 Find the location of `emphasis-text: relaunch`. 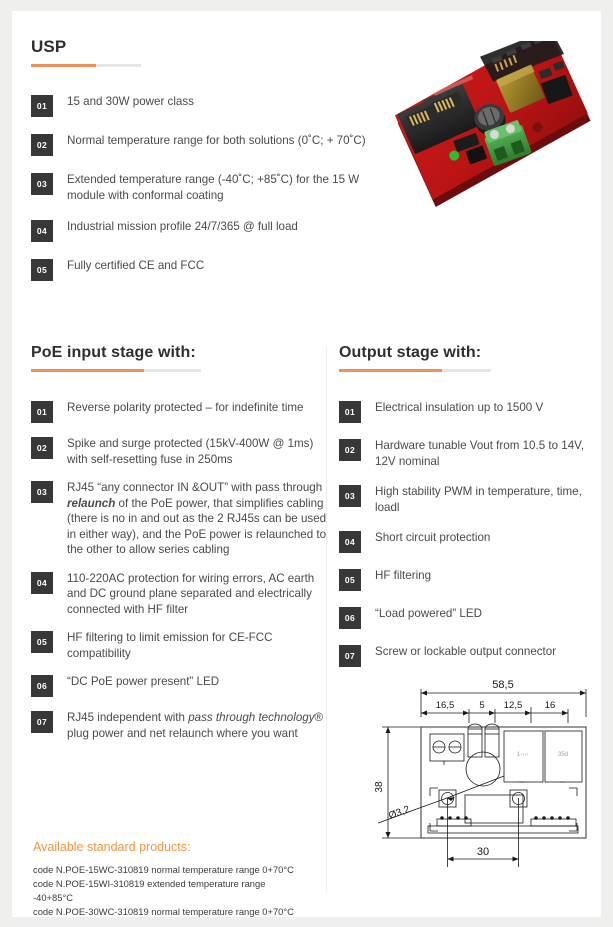

emphasis-text: relaunch is located at coordinates (91, 503).